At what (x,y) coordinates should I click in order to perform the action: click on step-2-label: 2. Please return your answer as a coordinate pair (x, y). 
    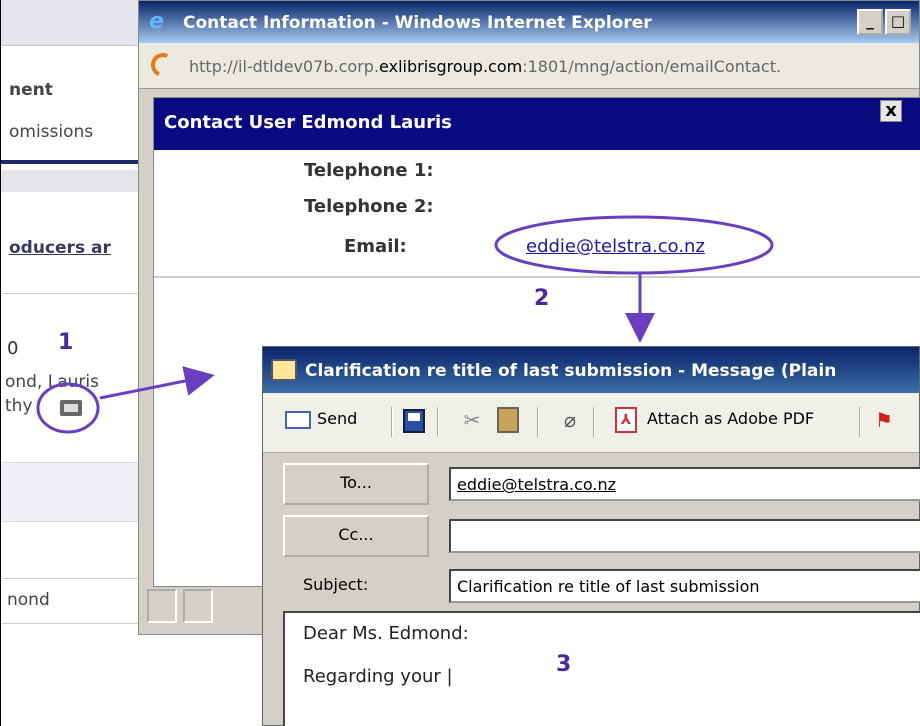
    Looking at the image, I should click on (542, 298).